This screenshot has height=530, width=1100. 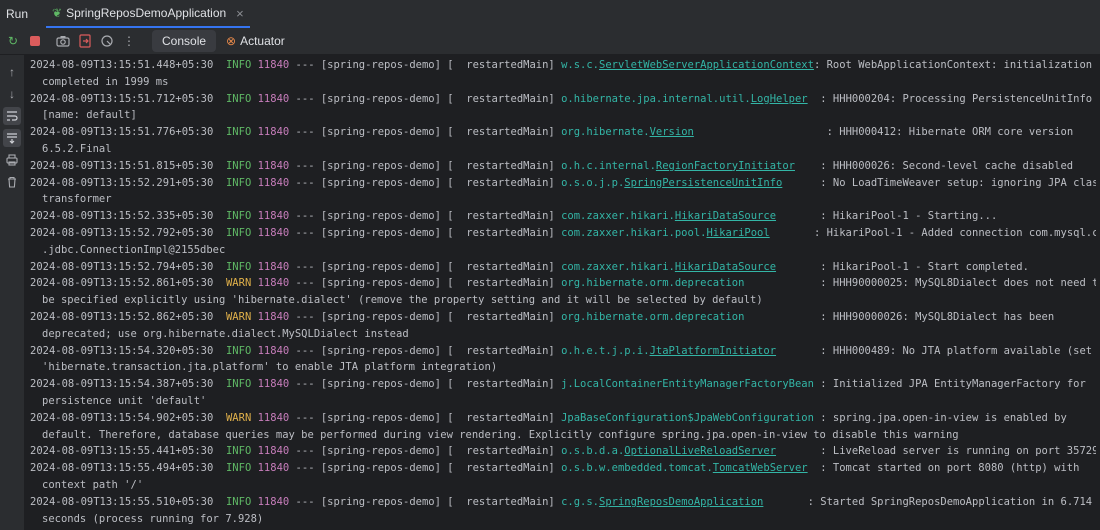 I want to click on scroll-up-icon: ↑, so click(x=12, y=72).